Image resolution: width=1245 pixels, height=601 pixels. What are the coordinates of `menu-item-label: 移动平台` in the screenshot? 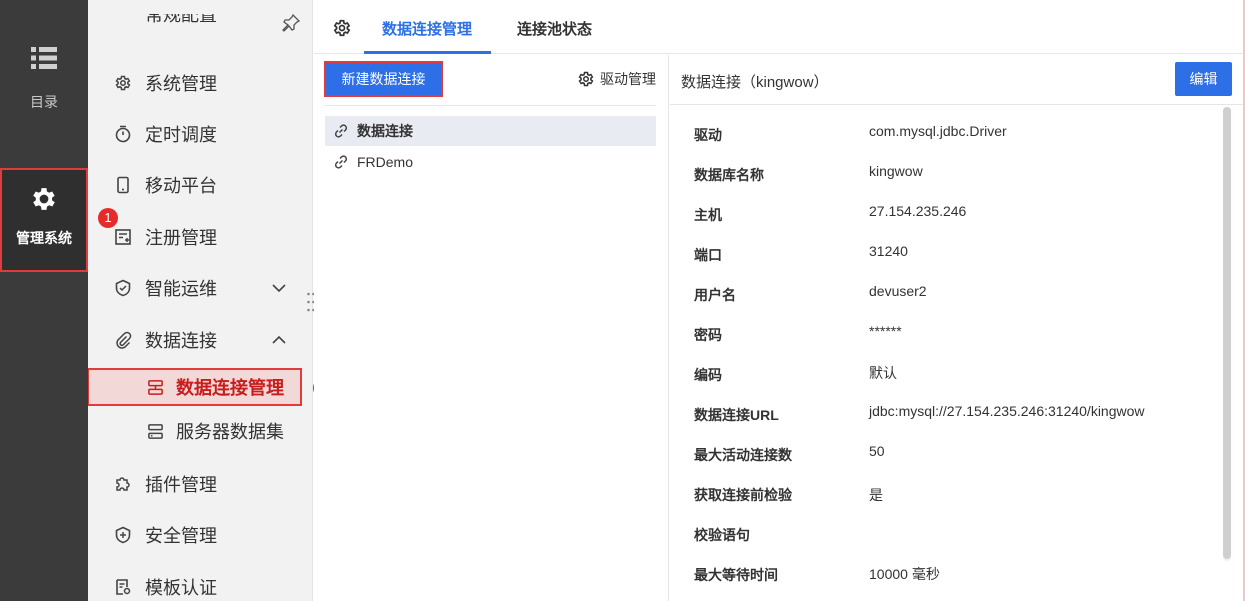 It's located at (181, 186).